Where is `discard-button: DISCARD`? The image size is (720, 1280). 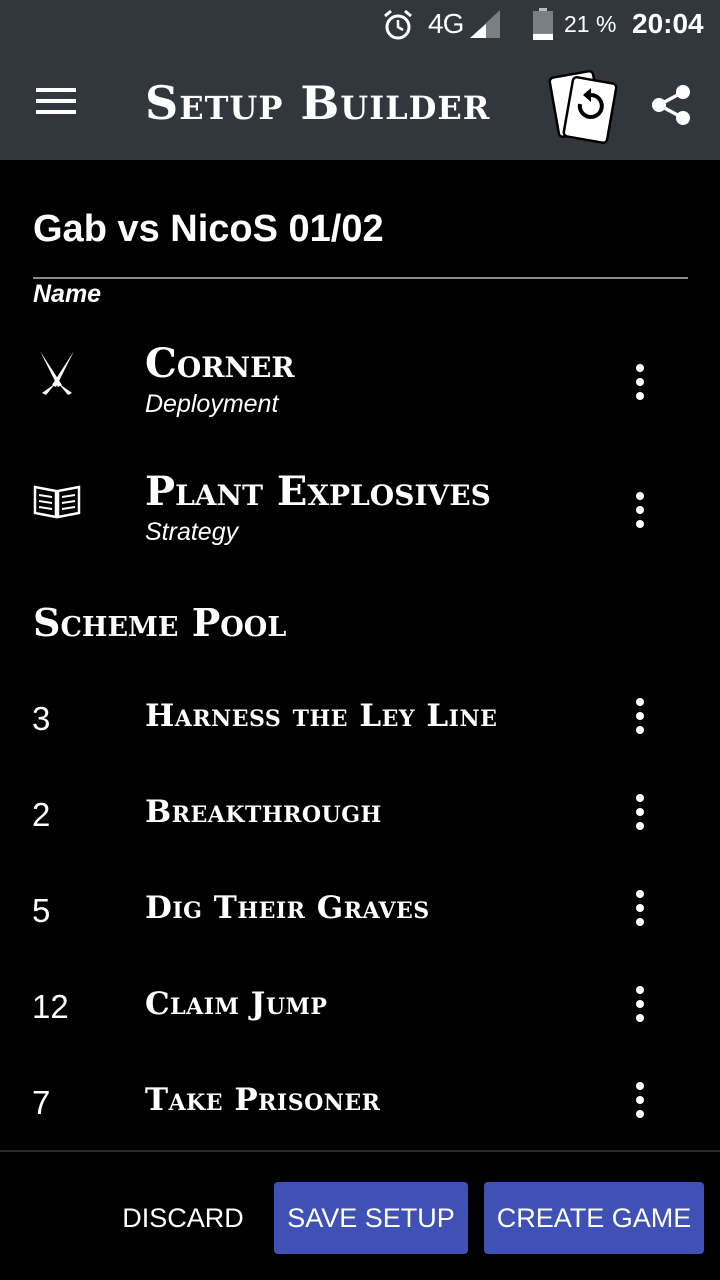
discard-button: DISCARD is located at coordinates (183, 1218).